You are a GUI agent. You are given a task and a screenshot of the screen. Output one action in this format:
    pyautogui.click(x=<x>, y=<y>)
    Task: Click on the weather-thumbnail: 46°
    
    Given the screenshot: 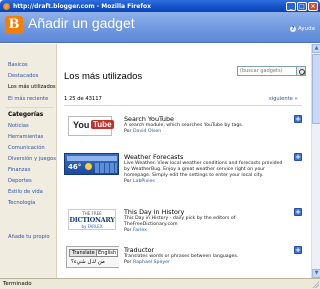 What is the action you would take?
    pyautogui.click(x=91, y=164)
    